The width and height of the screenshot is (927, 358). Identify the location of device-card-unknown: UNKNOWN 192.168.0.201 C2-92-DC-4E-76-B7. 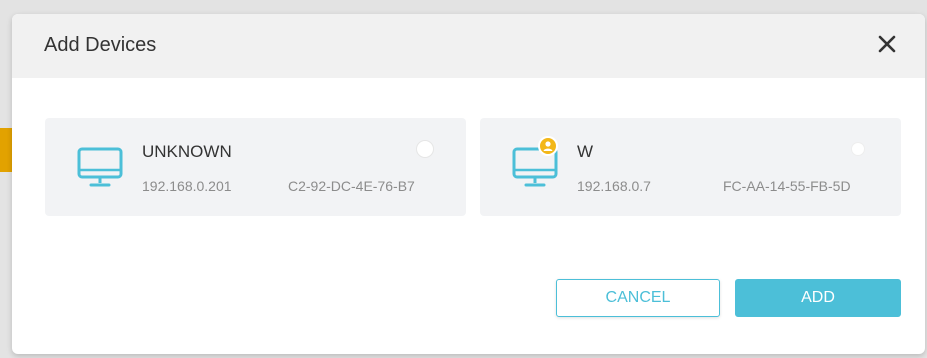
(255, 167).